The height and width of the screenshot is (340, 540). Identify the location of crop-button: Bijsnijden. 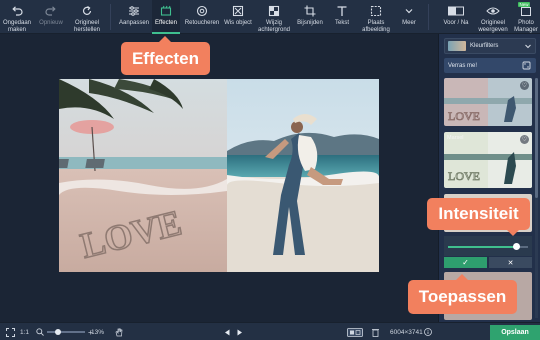
(310, 17).